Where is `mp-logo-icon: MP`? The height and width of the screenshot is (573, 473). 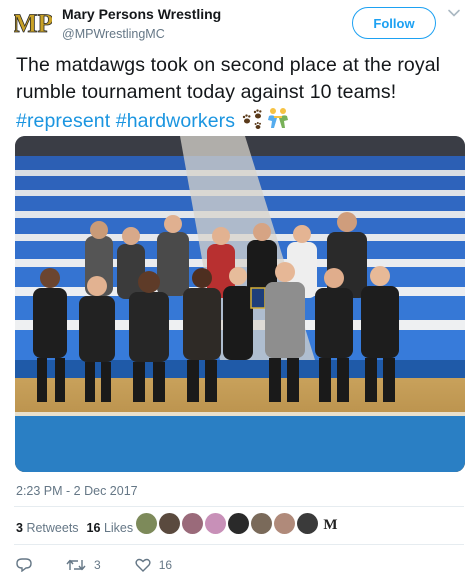
mp-logo-icon: MP is located at coordinates (33, 23).